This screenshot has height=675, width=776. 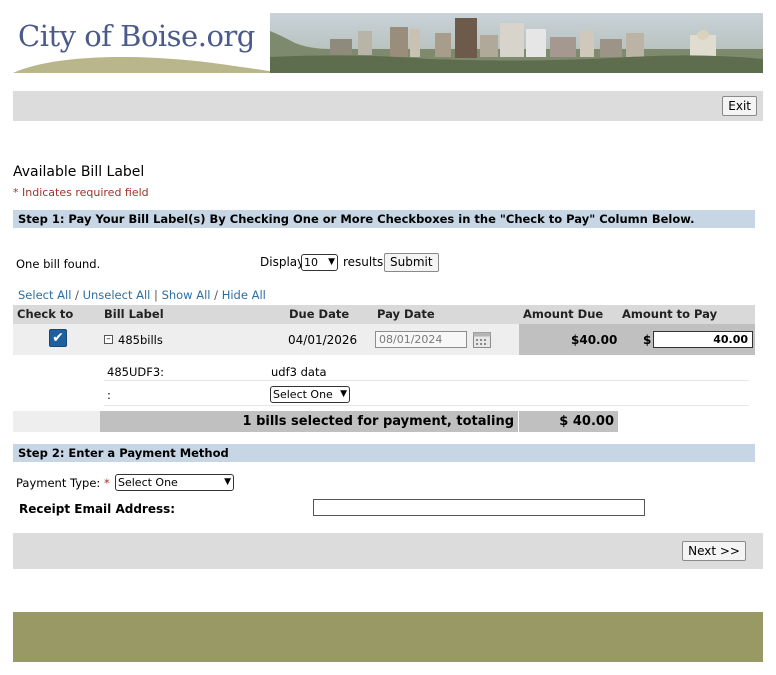 What do you see at coordinates (244, 295) in the screenshot?
I see `hide-all-link: Hide All` at bounding box center [244, 295].